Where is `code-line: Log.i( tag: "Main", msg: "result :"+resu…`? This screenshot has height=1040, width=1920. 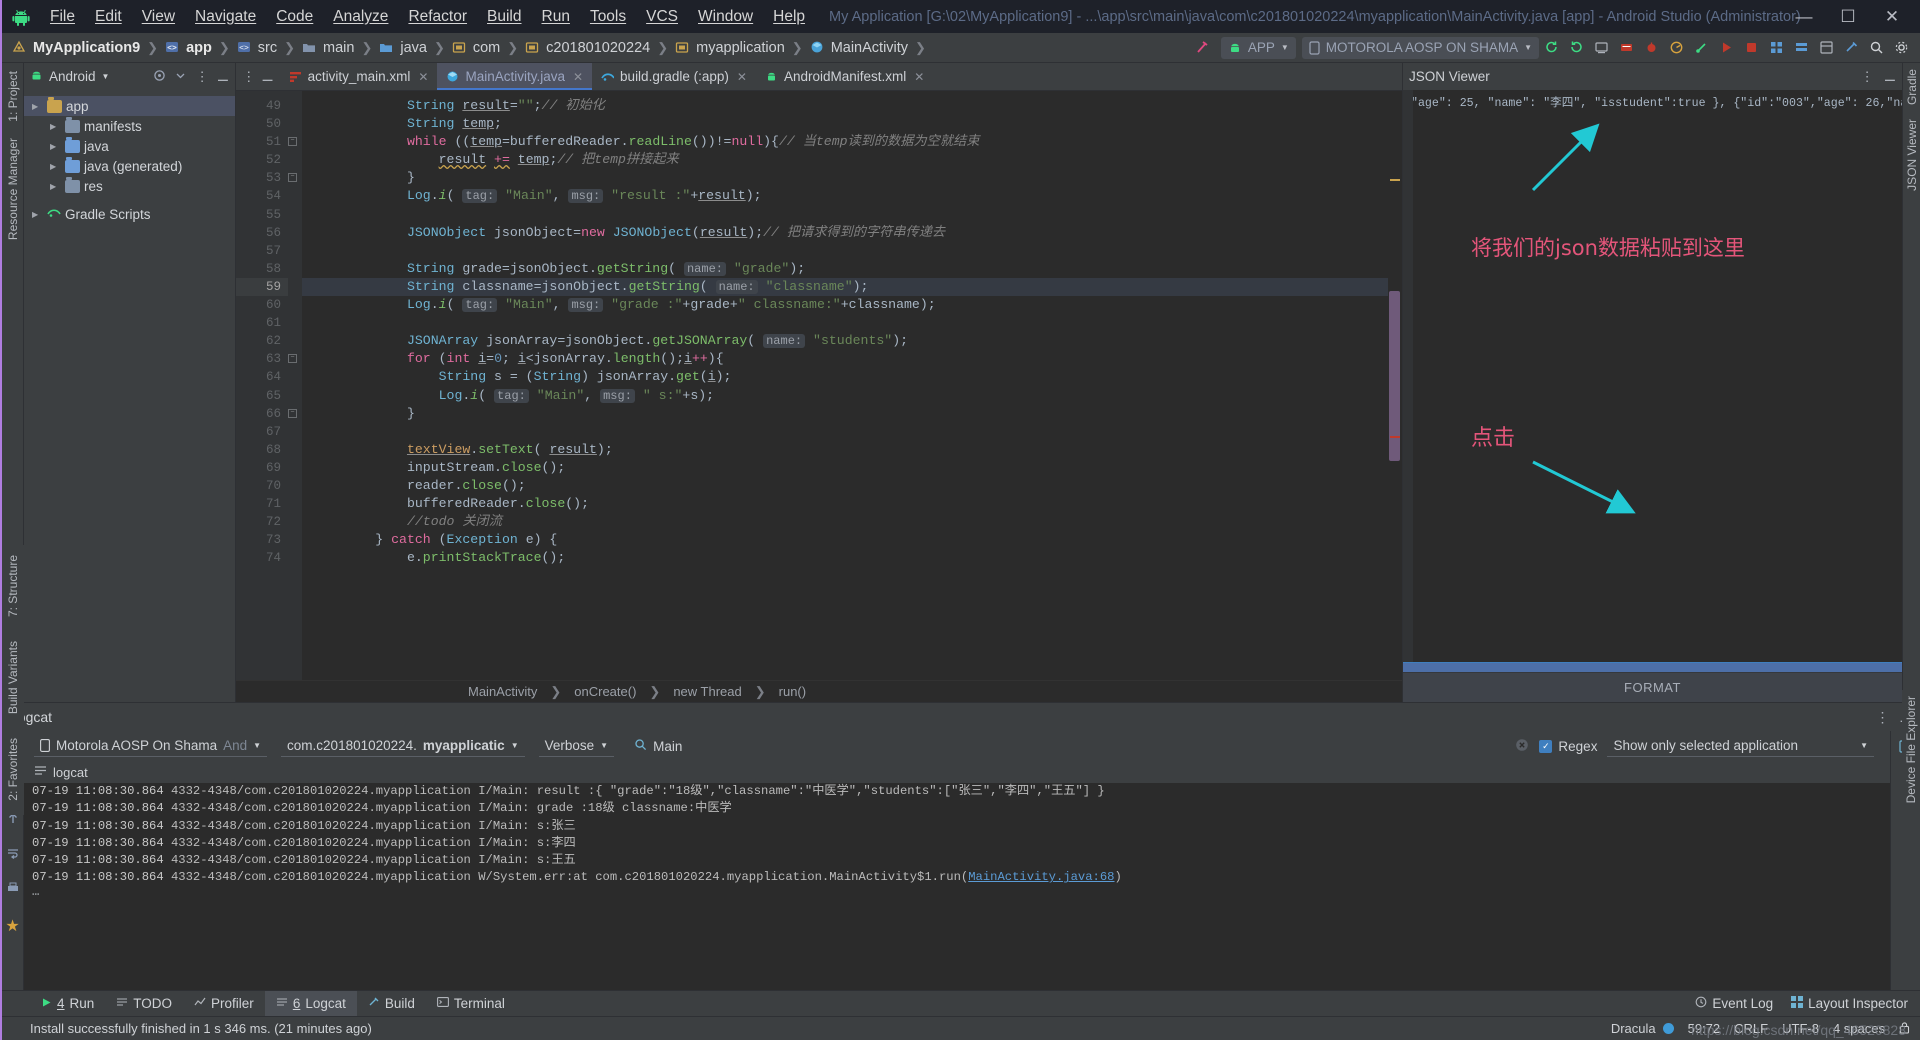
code-line: Log.i( tag: "Main", msg: "result :"+resu… is located at coordinates (845, 196).